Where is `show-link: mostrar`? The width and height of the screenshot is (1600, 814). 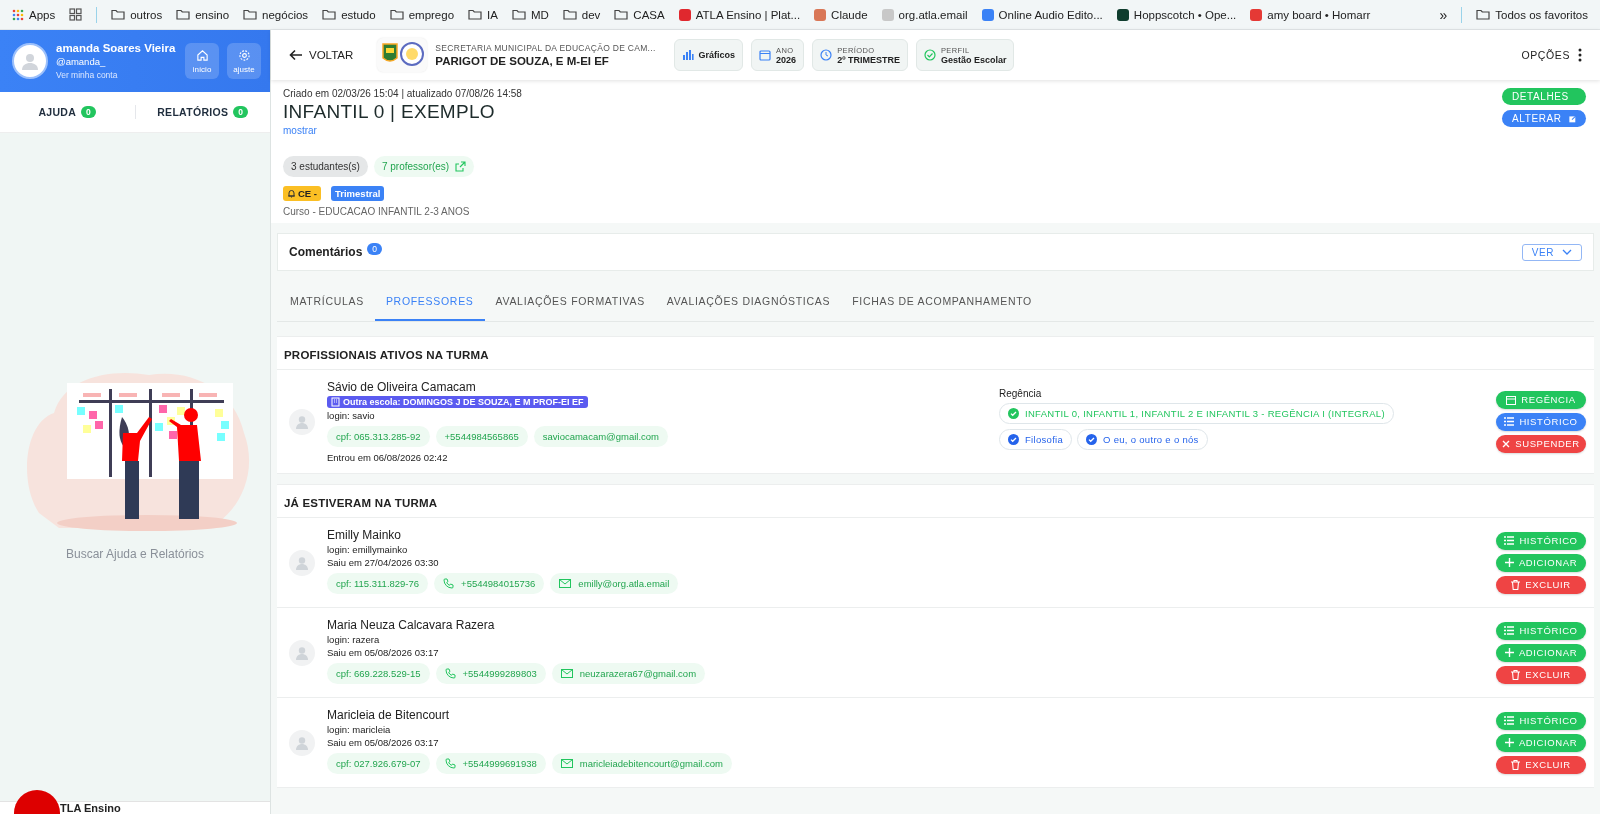
show-link: mostrar is located at coordinates (892, 130).